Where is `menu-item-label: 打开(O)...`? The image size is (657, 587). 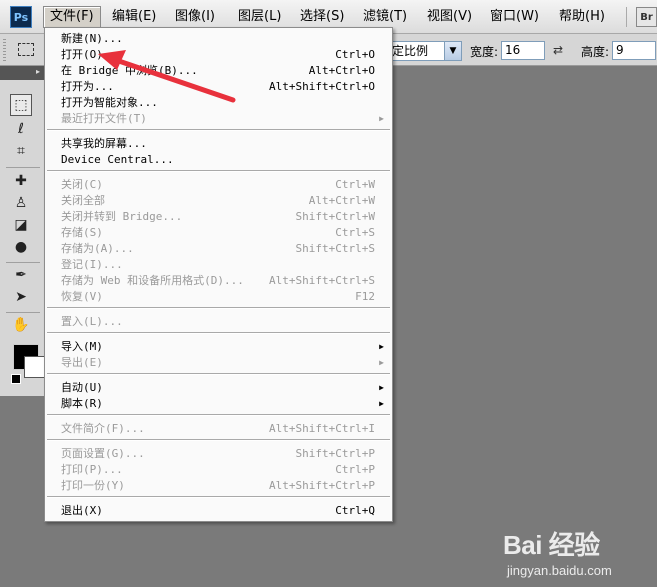 menu-item-label: 打开(O)... is located at coordinates (92, 54).